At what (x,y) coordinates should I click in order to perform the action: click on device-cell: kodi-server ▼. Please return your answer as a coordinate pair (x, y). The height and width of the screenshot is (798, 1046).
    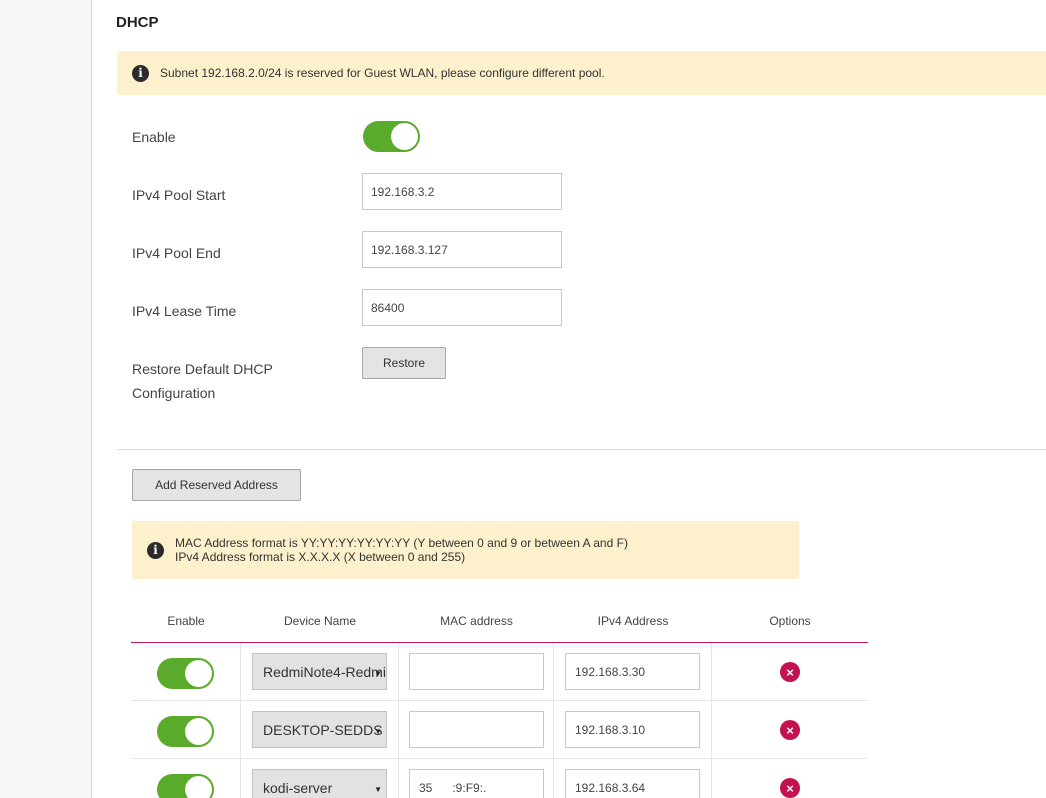
    Looking at the image, I should click on (320, 778).